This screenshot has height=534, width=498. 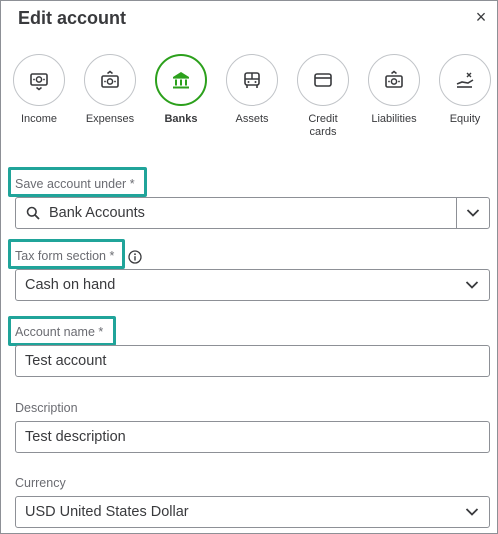 What do you see at coordinates (110, 119) in the screenshot?
I see `account-type-label: Expenses` at bounding box center [110, 119].